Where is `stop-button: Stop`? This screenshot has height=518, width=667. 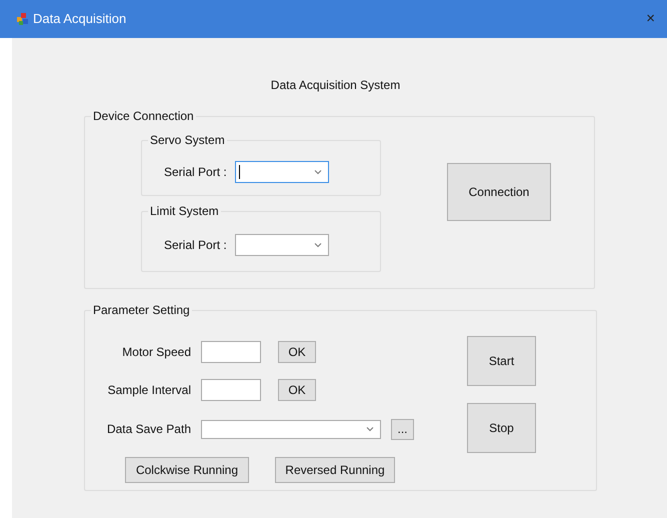 stop-button: Stop is located at coordinates (501, 428).